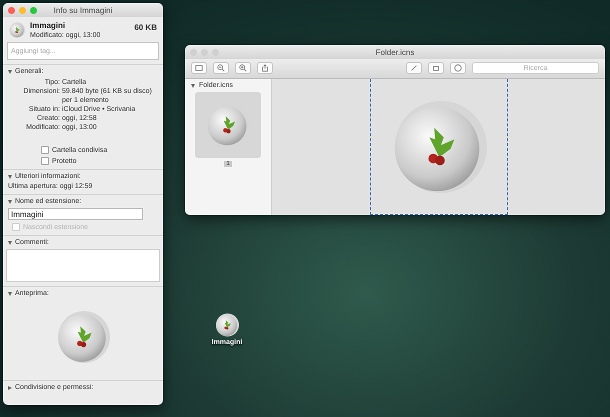  What do you see at coordinates (83, 337) in the screenshot?
I see `preview-icon` at bounding box center [83, 337].